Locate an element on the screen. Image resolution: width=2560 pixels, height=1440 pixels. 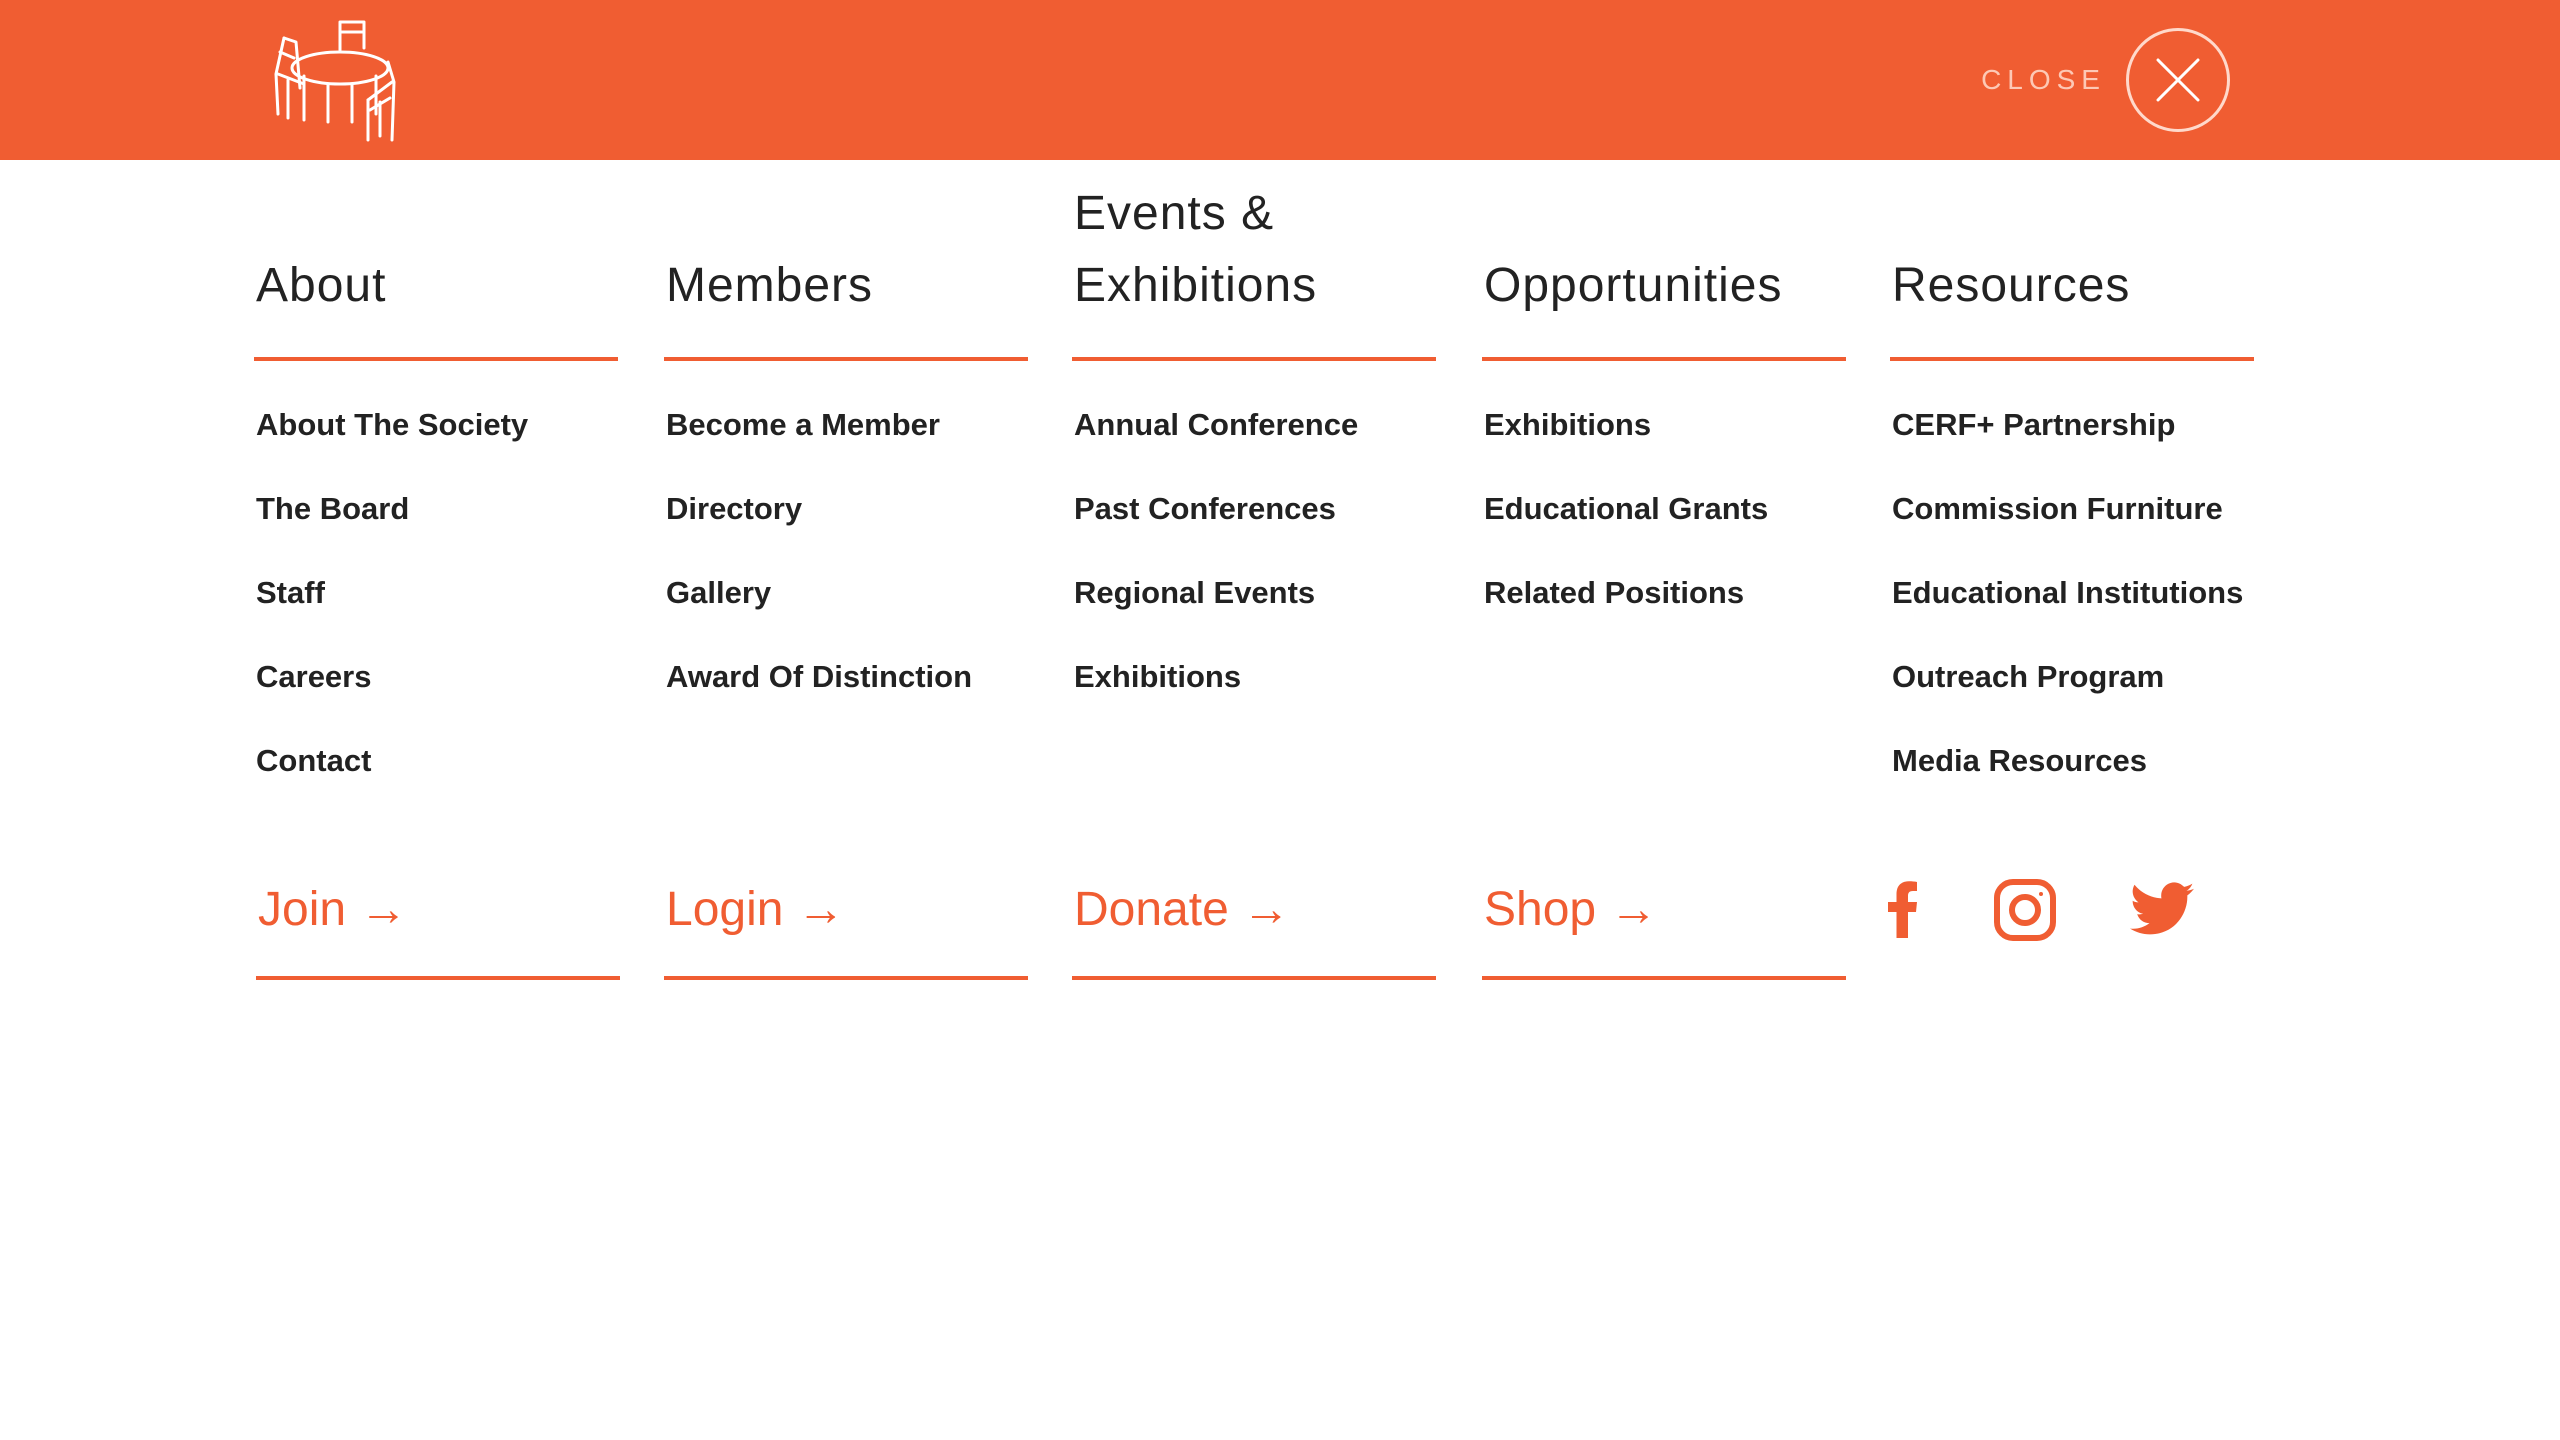
close-label: CLOSE is located at coordinates (2043, 80).